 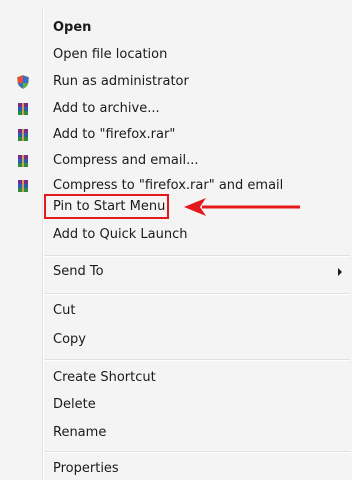 I want to click on menu-item-label: Rename, so click(x=80, y=432).